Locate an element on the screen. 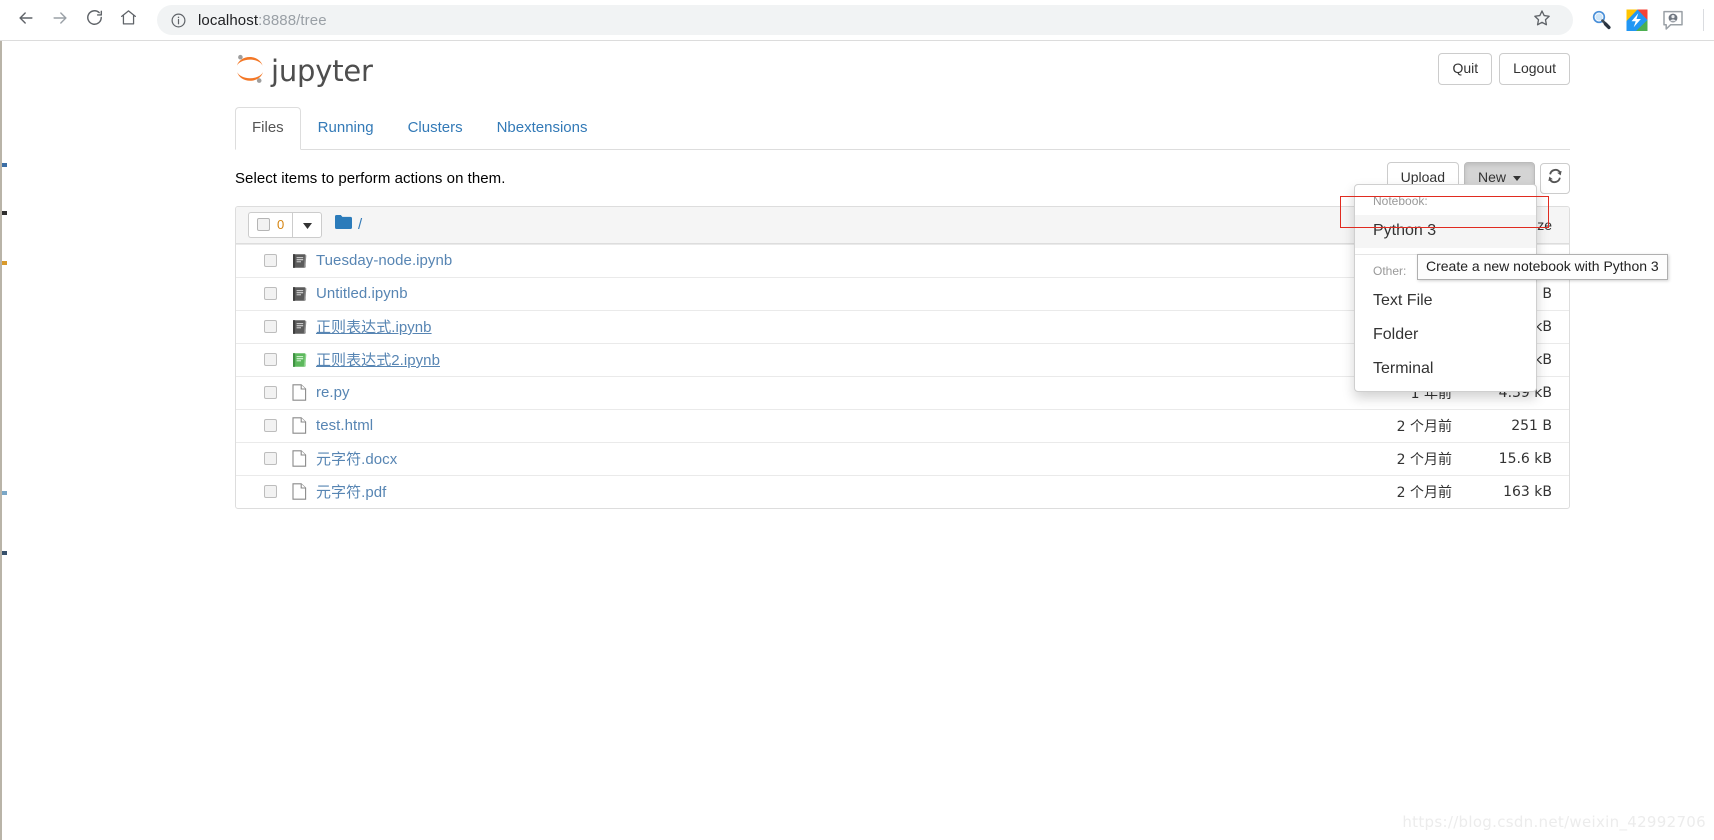 Image resolution: width=1714 pixels, height=840 pixels. file-size: 15.6 kB is located at coordinates (1525, 458).